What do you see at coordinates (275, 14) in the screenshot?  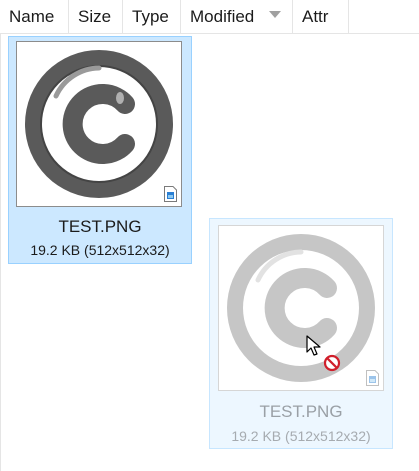 I see `sort-descending-icon` at bounding box center [275, 14].